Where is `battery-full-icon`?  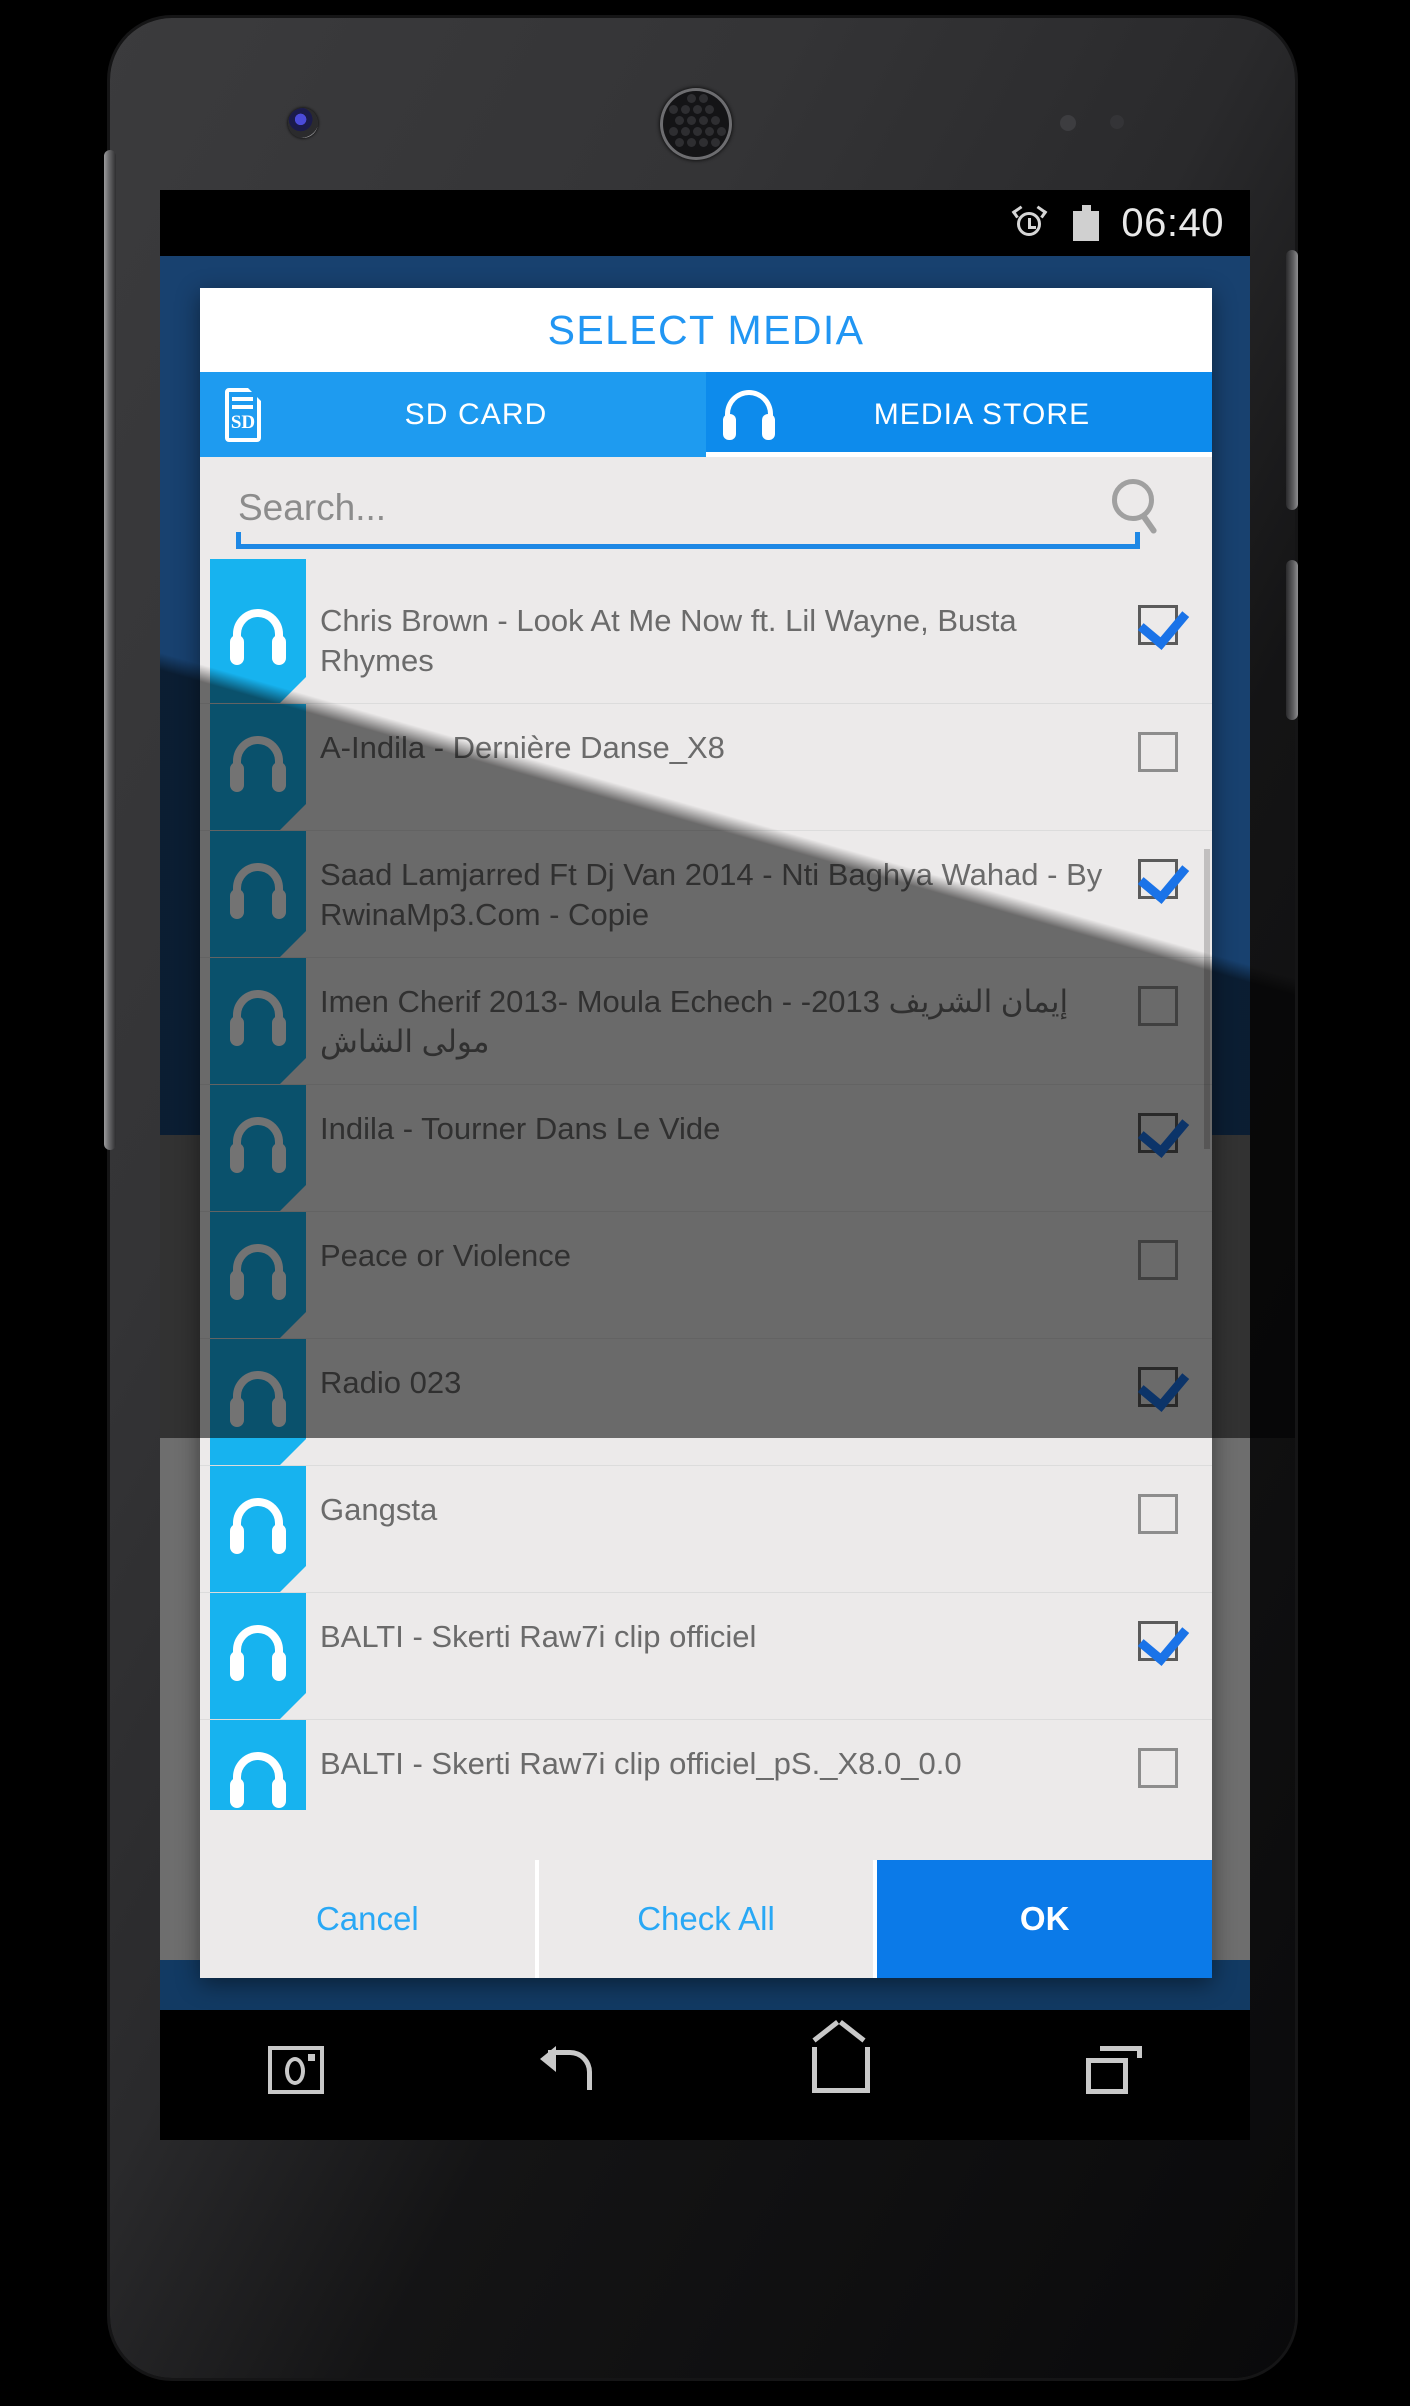 battery-full-icon is located at coordinates (1086, 223).